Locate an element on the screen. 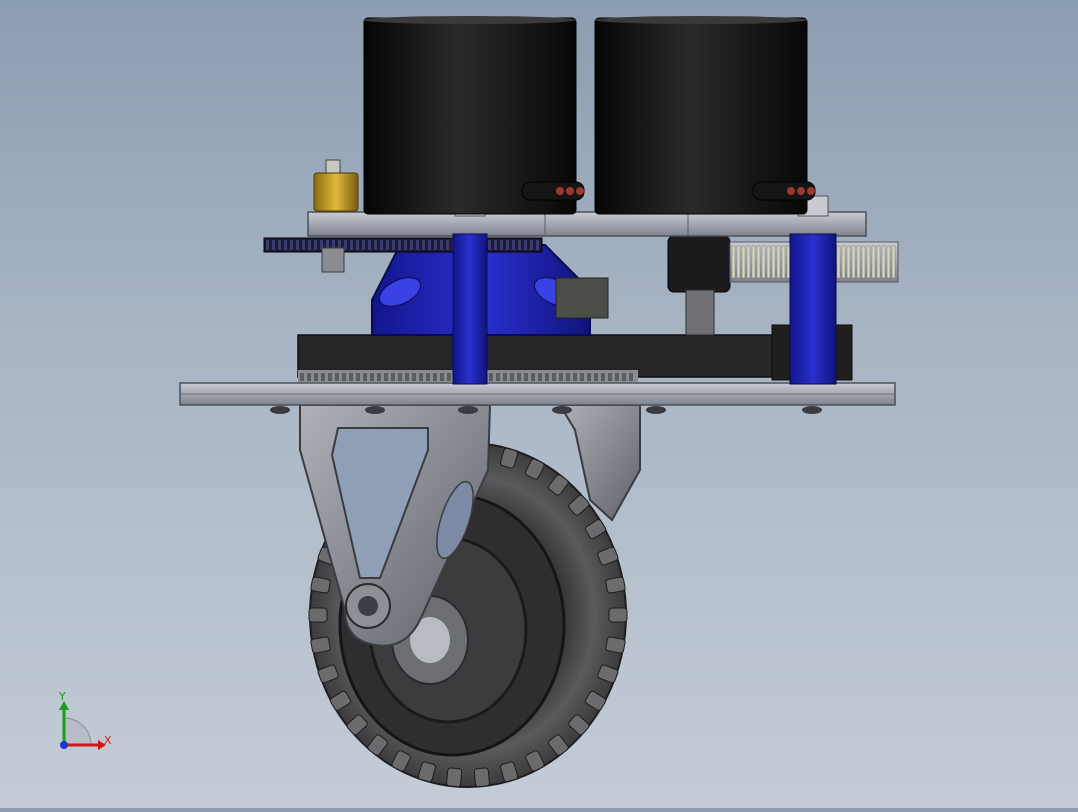 The image size is (1078, 812). triad-quadrant is located at coordinates (77, 731).